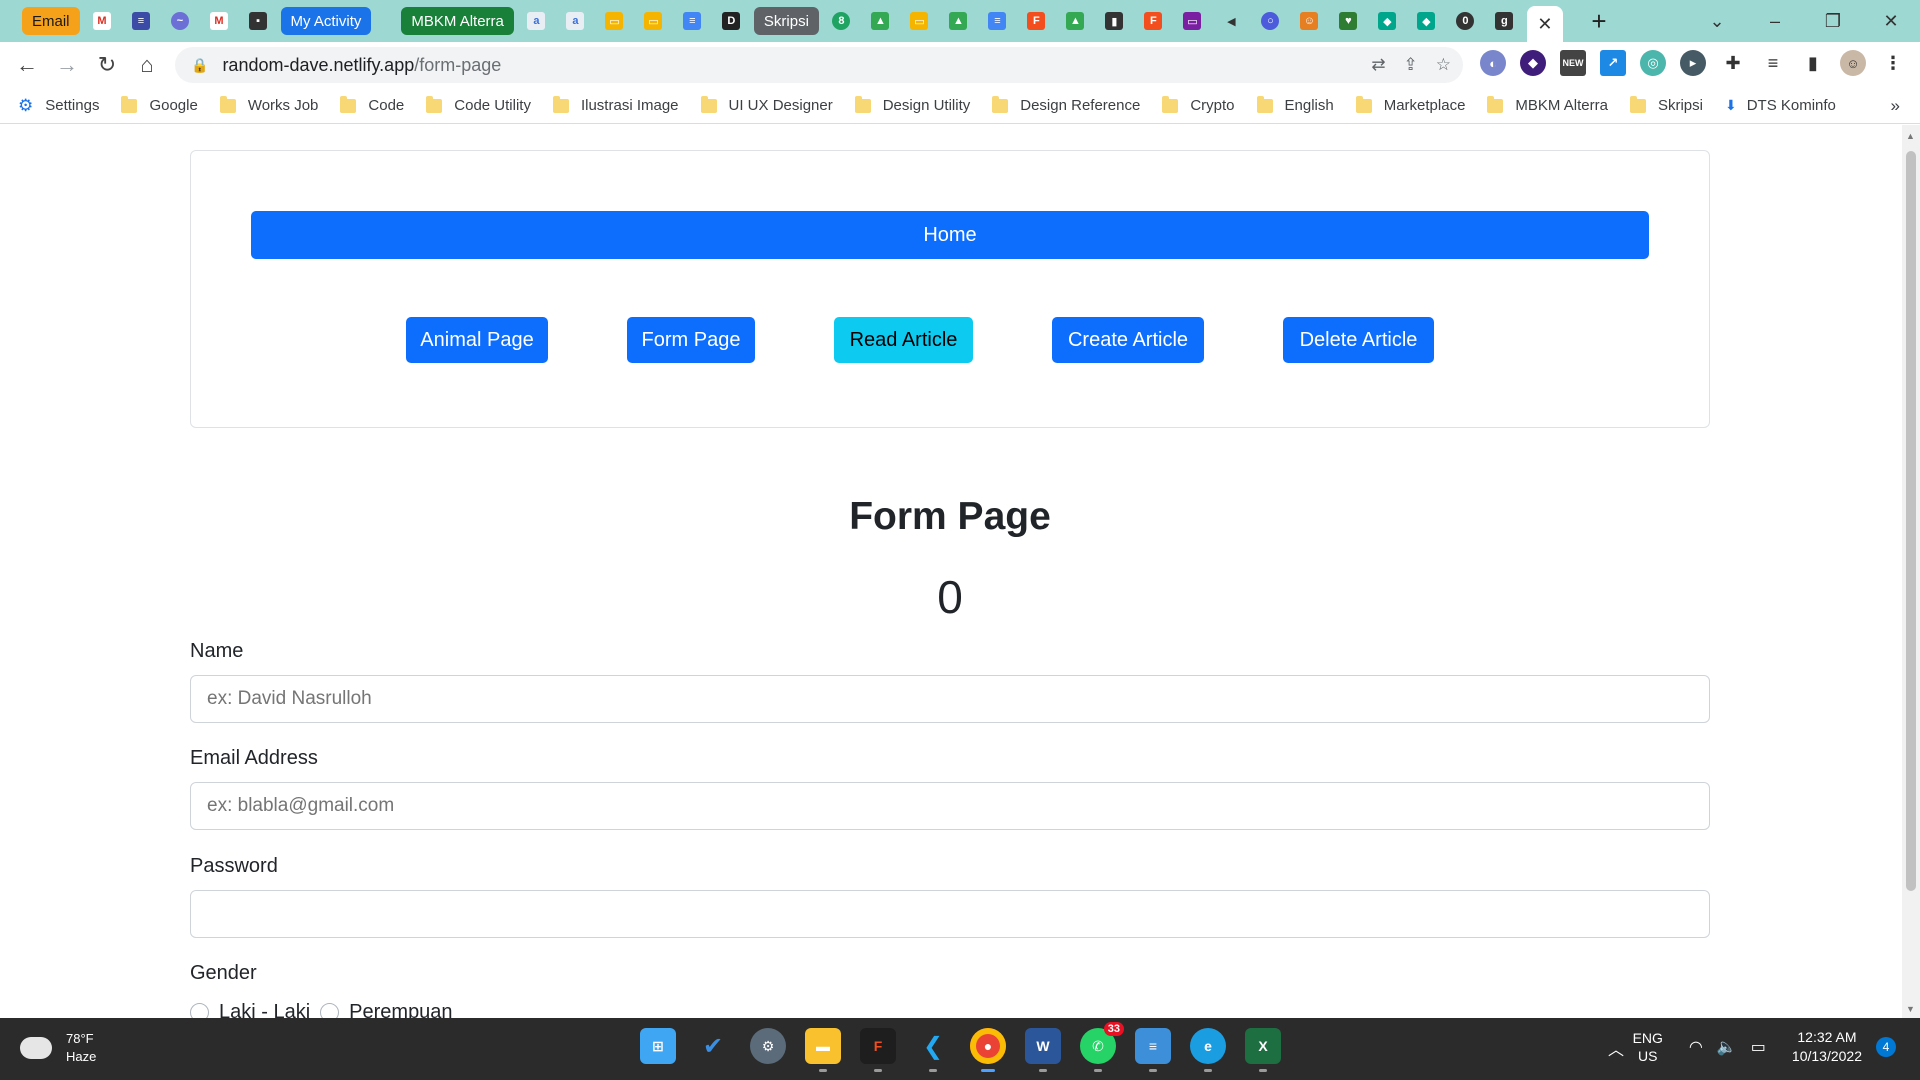 This screenshot has height=1080, width=1920. What do you see at coordinates (1886, 1047) in the screenshot?
I see `notification-count-badge: 4` at bounding box center [1886, 1047].